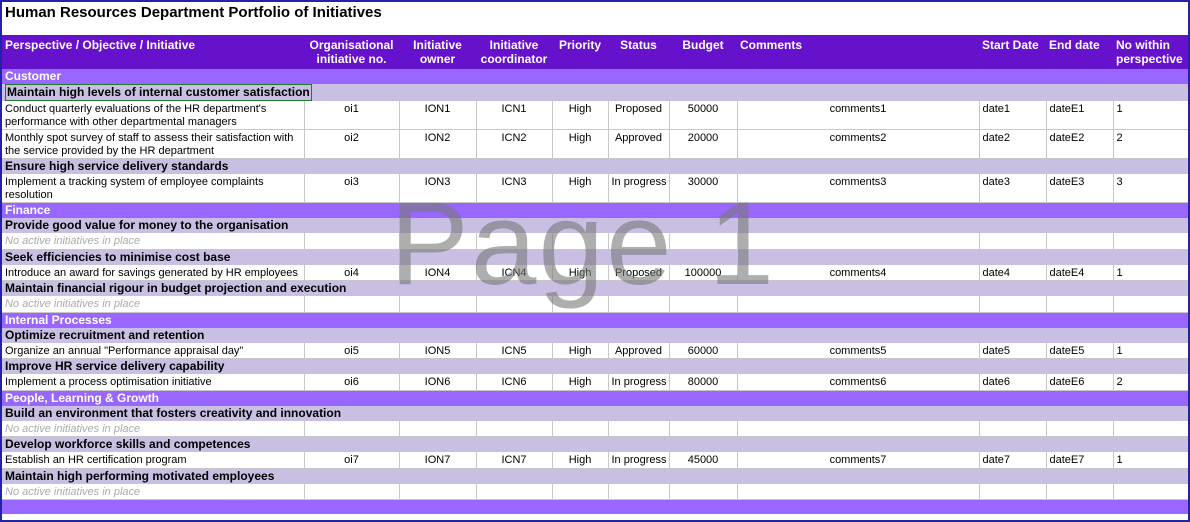 The width and height of the screenshot is (1190, 522). Describe the element at coordinates (1080, 144) in the screenshot. I see `initiative-end-date: dateE2` at that location.